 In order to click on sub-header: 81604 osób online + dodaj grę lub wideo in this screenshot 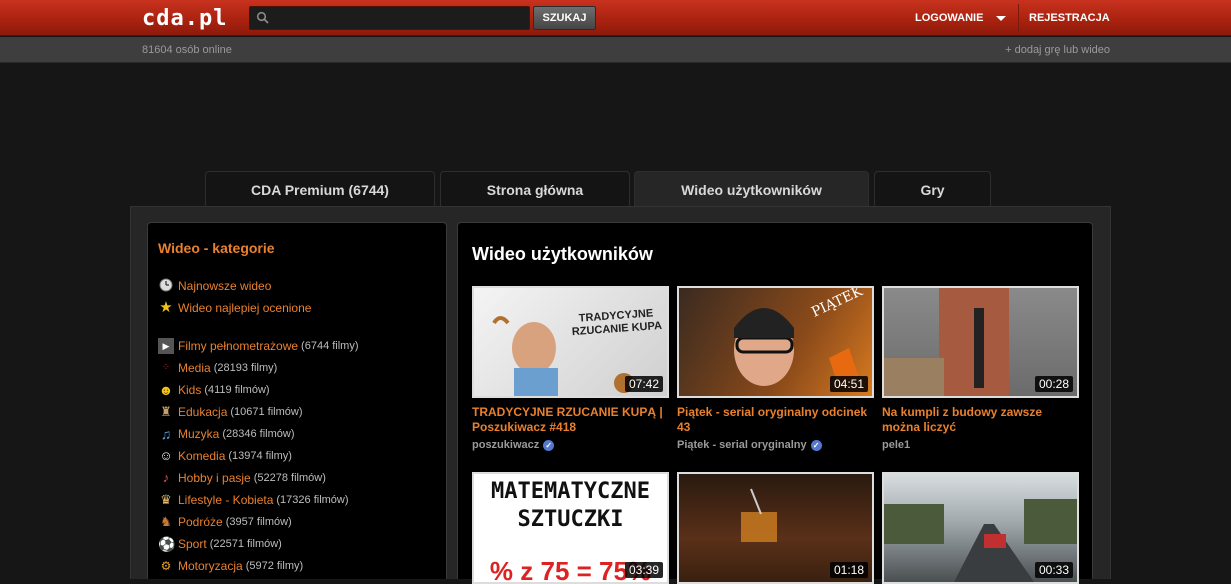, I will do `click(615, 50)`.